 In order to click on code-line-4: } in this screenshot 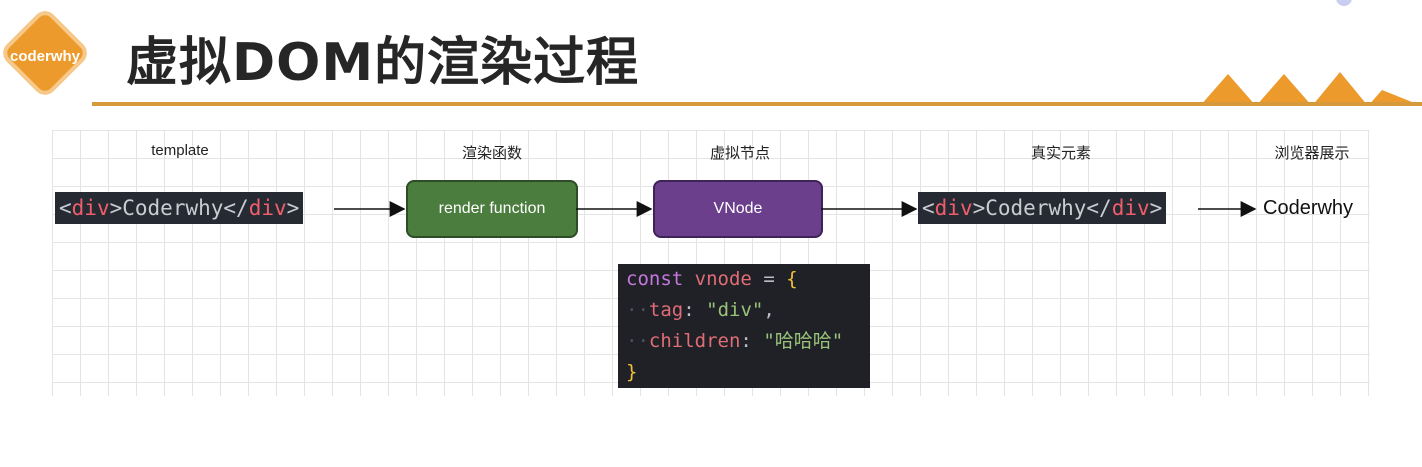, I will do `click(631, 372)`.